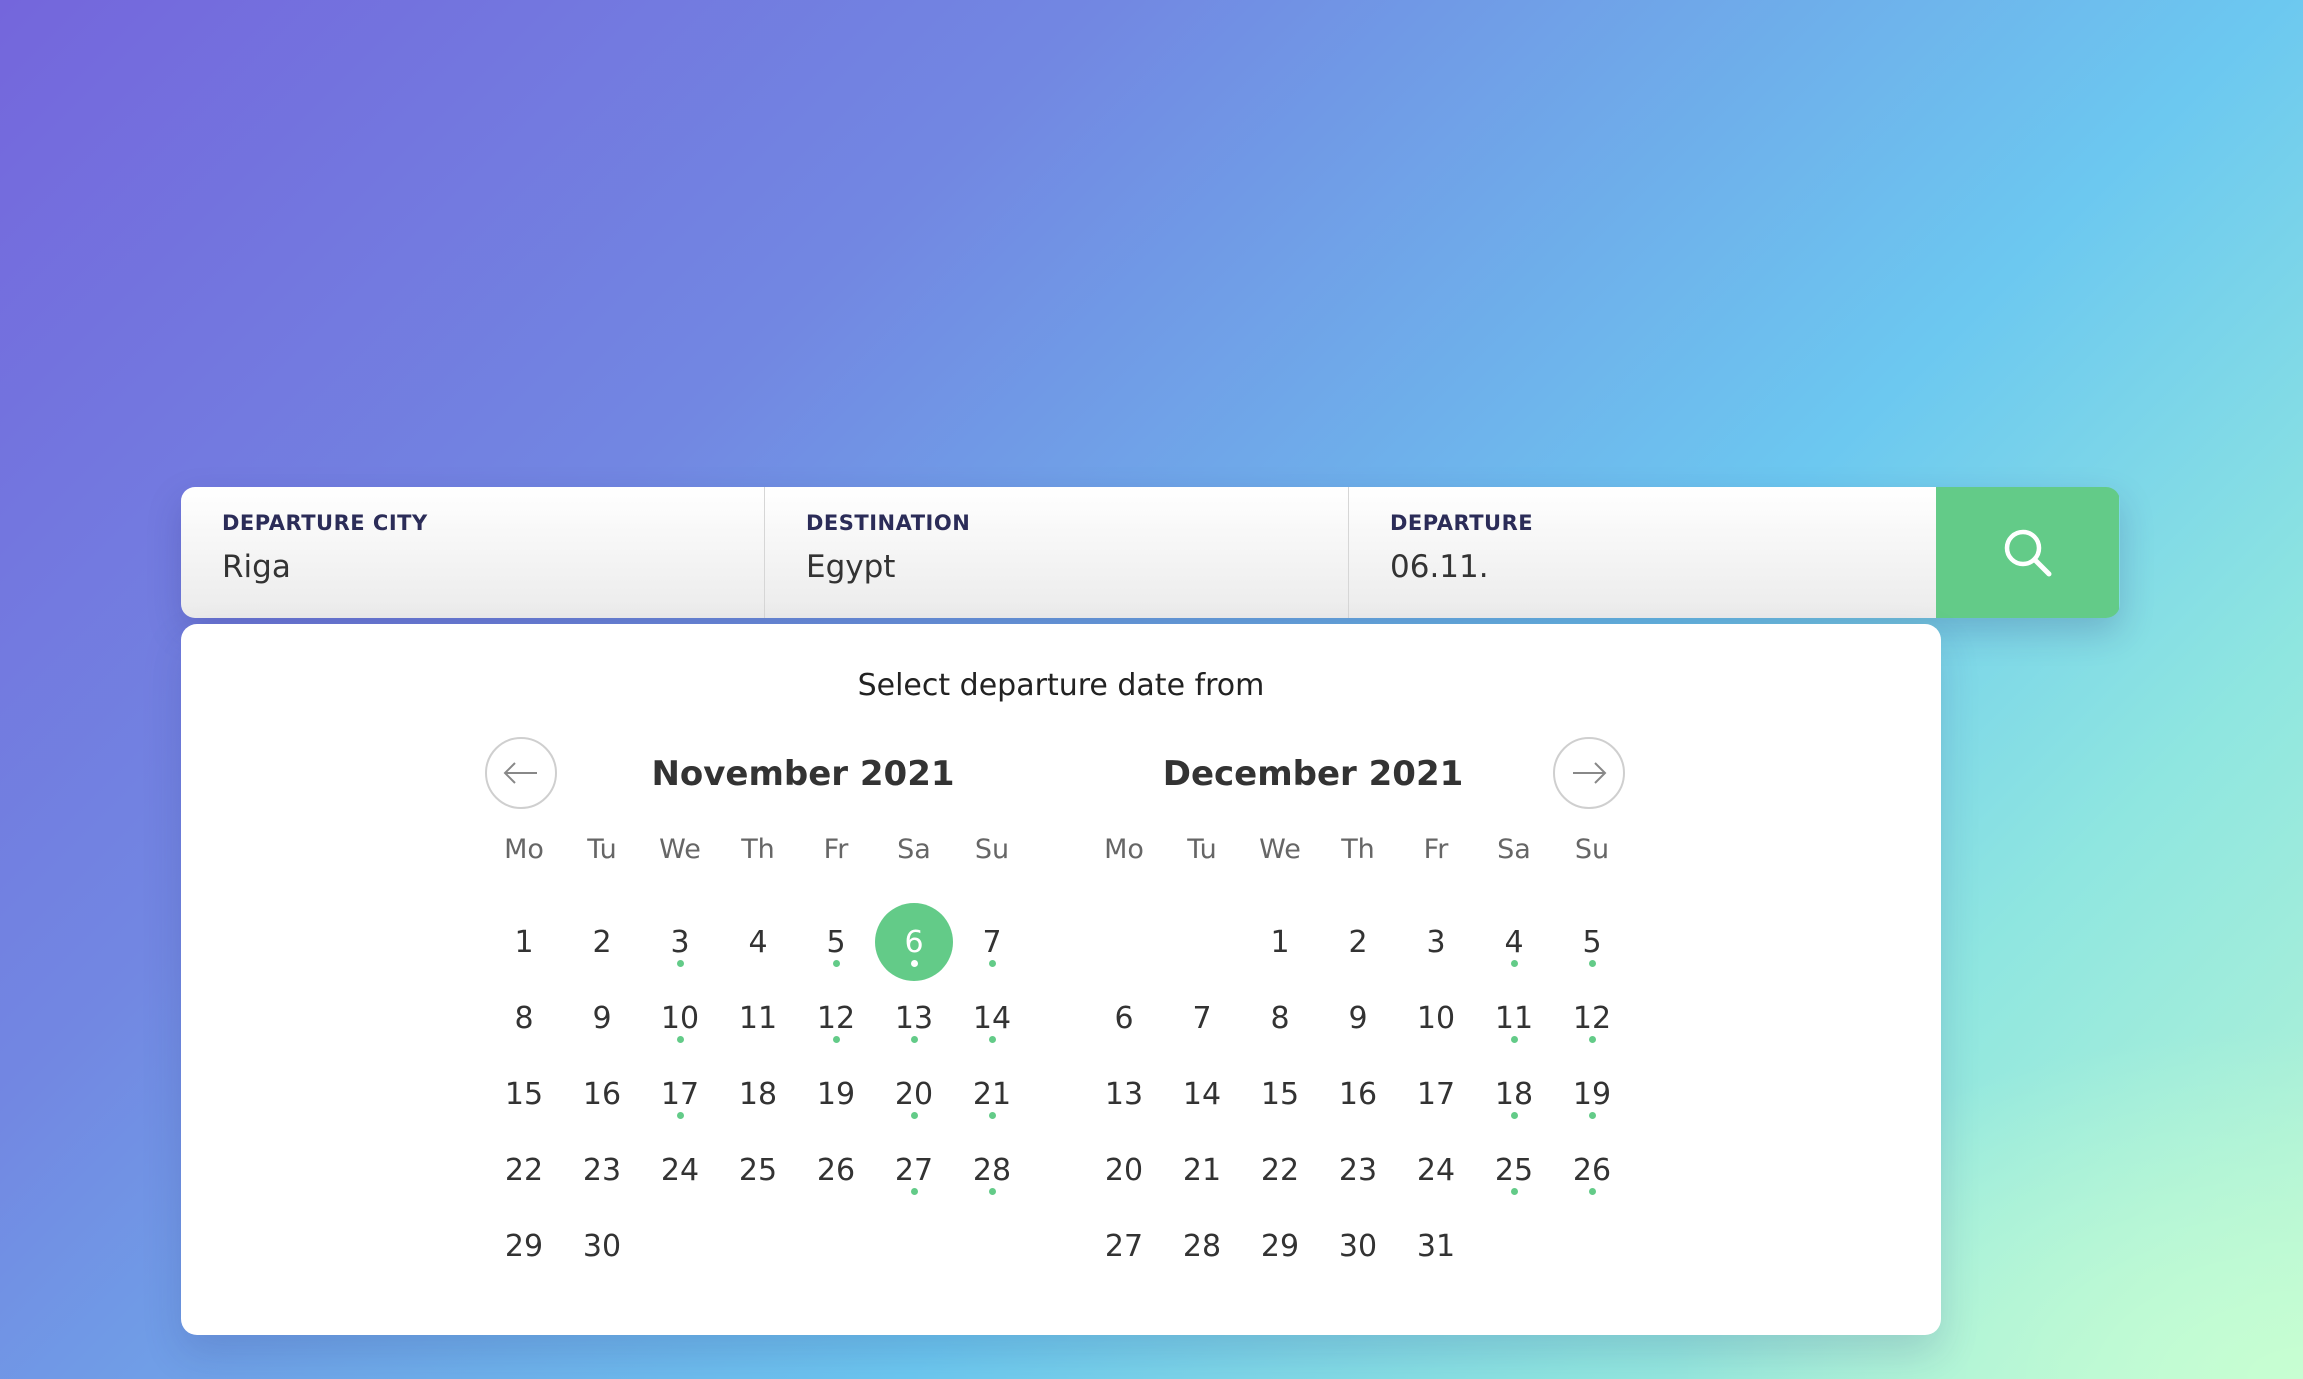  I want to click on day-number: 19, so click(1592, 1094).